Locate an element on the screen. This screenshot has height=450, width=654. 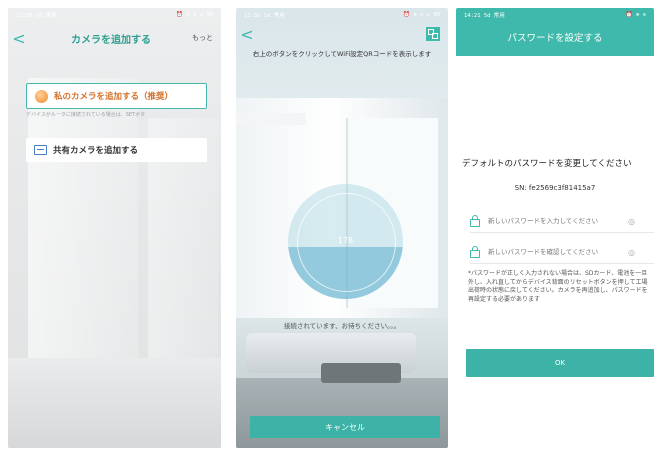
add-shared-camera-button: 共有カメラを追加する is located at coordinates (116, 150).